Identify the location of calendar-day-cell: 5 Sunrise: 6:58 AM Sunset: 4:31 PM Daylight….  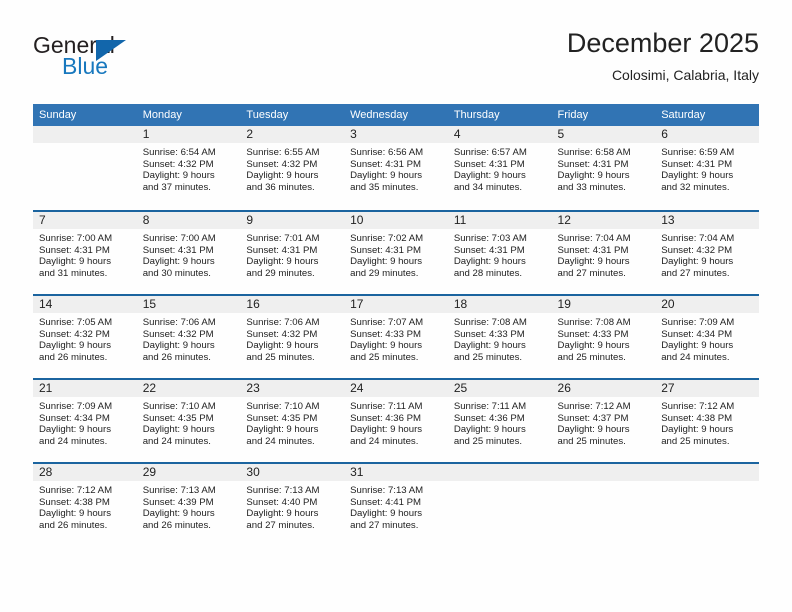
(603, 168).